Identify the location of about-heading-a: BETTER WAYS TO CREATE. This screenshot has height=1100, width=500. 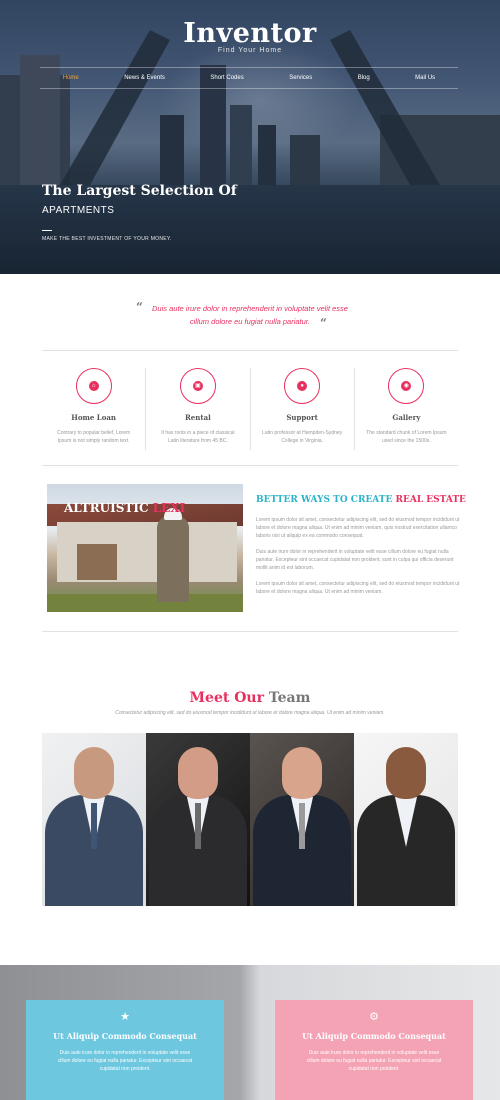
(326, 500).